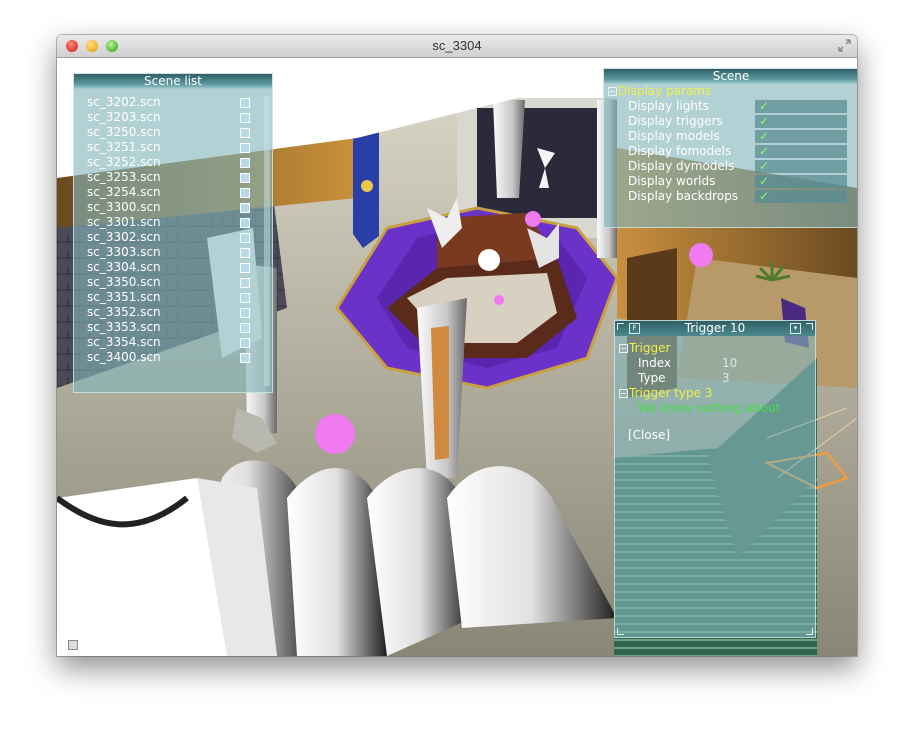 The height and width of the screenshot is (736, 914). What do you see at coordinates (124, 282) in the screenshot?
I see `scene-file-name: sc_3350.scn` at bounding box center [124, 282].